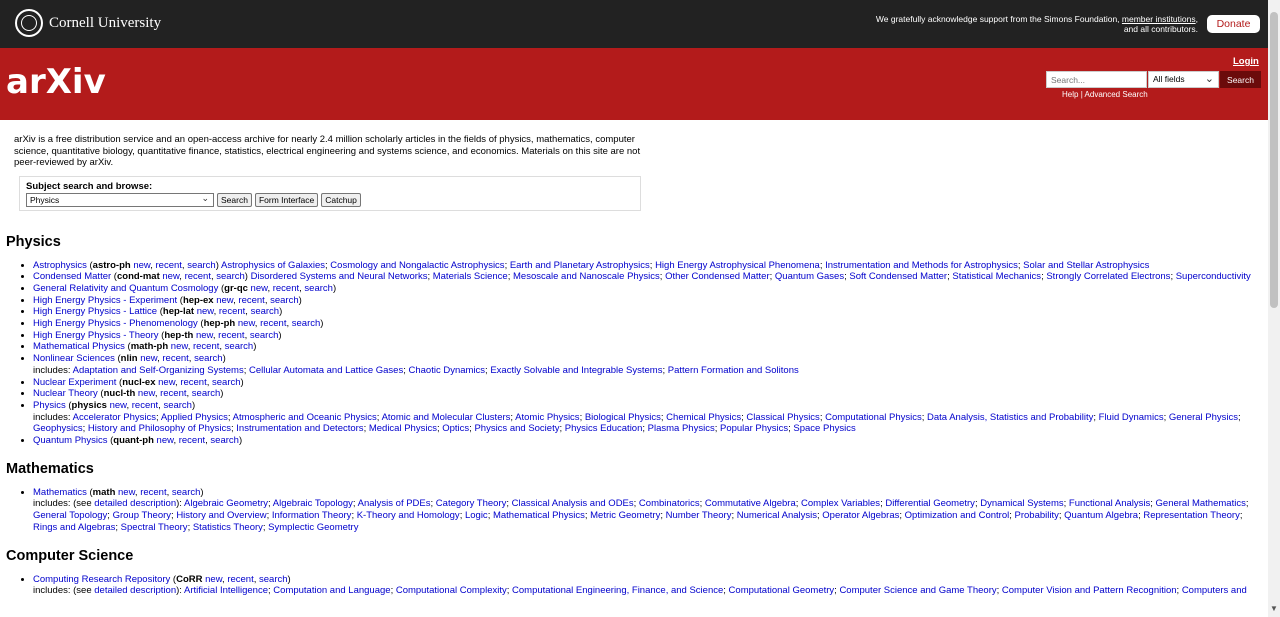 Image resolution: width=1280 pixels, height=617 pixels. Describe the element at coordinates (782, 417) in the screenshot. I see `subcategory-link: Classical Physics` at that location.